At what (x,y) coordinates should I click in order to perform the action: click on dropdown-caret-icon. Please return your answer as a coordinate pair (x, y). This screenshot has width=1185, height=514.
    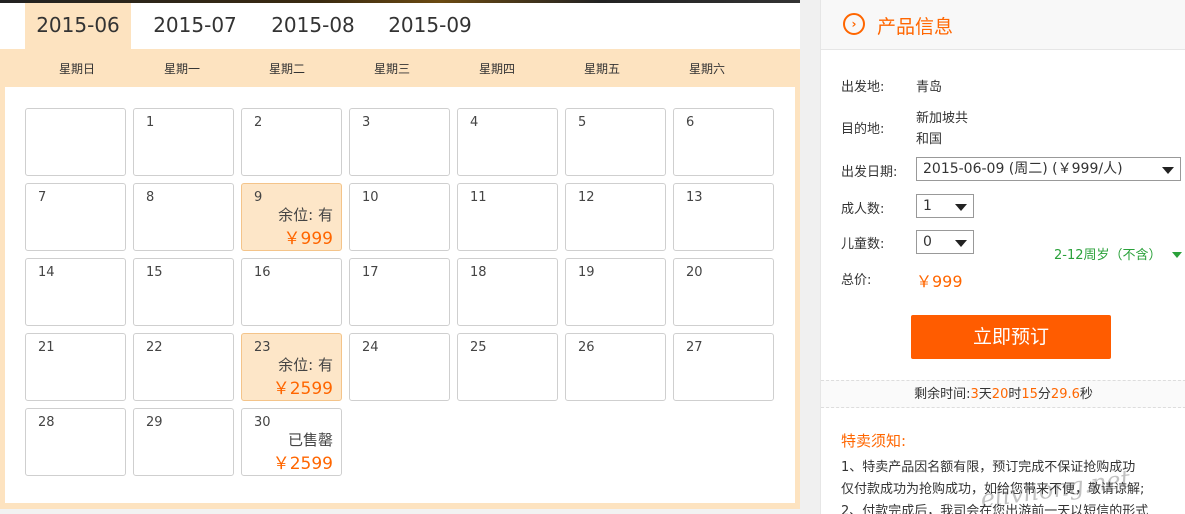
    Looking at the image, I should click on (1168, 170).